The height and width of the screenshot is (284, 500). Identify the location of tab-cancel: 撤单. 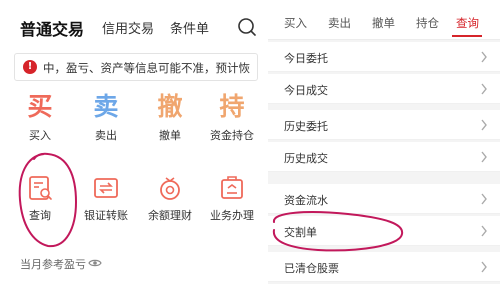
(383, 23).